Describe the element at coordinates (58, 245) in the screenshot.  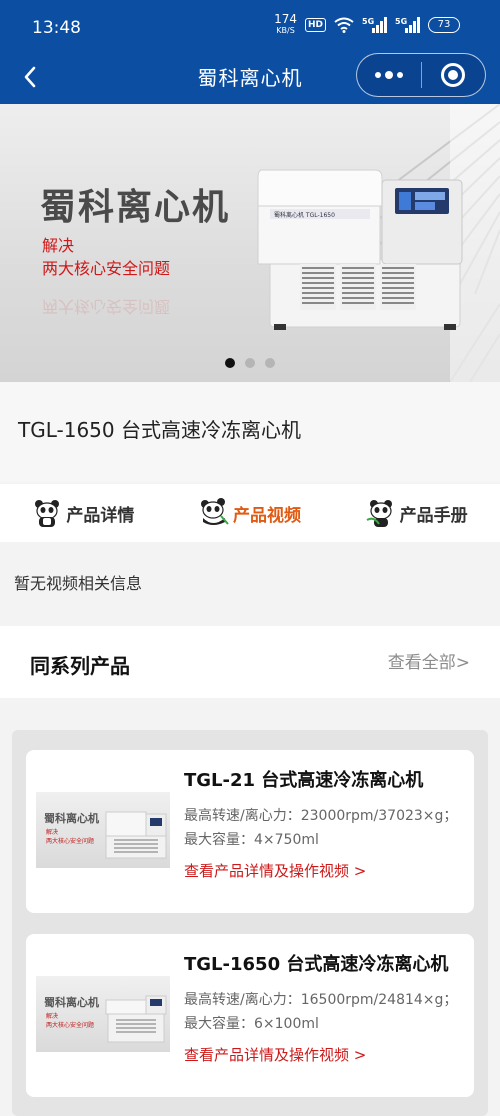
I see `banner-slogan-line-1: 解决` at that location.